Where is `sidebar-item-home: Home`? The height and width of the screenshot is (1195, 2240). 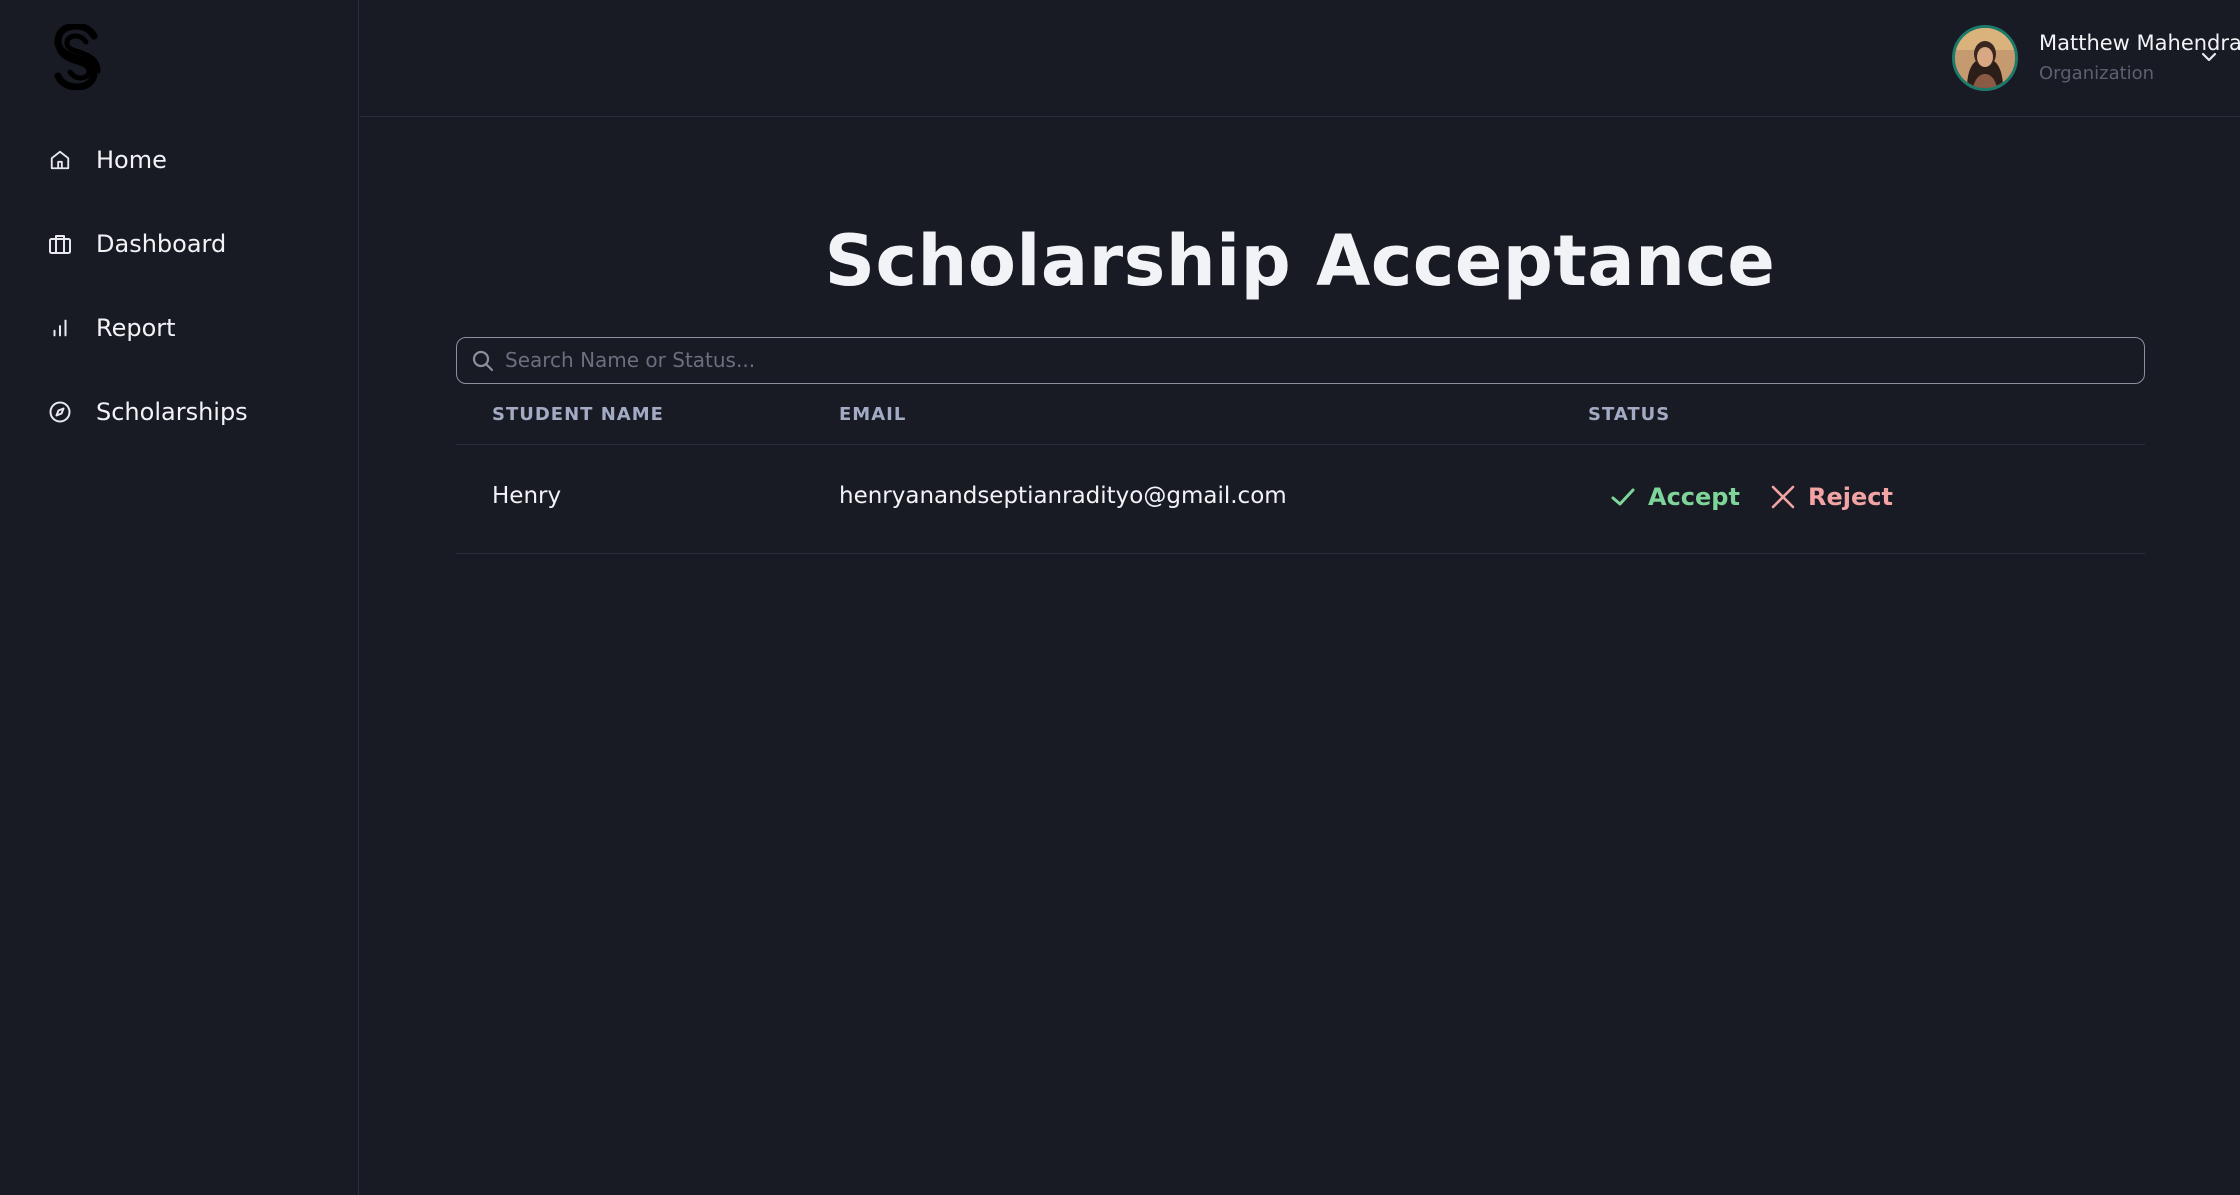
sidebar-item-home: Home is located at coordinates (179, 160).